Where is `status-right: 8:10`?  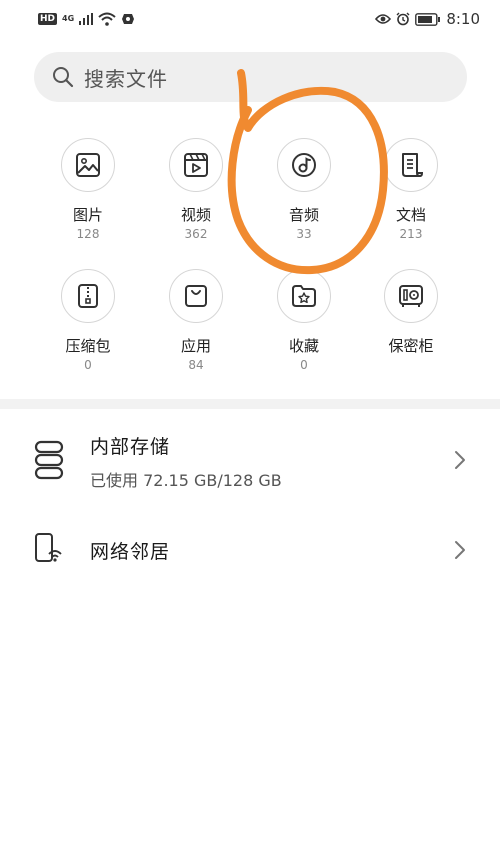 status-right: 8:10 is located at coordinates (427, 19).